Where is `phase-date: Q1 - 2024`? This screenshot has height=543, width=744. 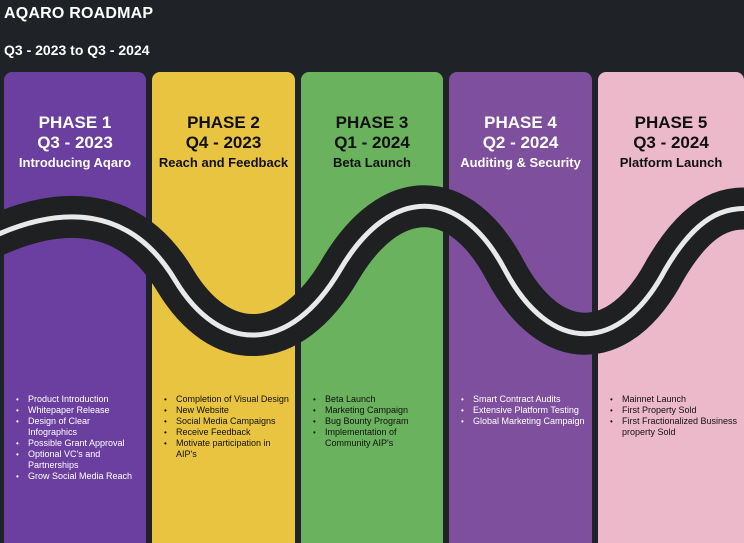 phase-date: Q1 - 2024 is located at coordinates (372, 142).